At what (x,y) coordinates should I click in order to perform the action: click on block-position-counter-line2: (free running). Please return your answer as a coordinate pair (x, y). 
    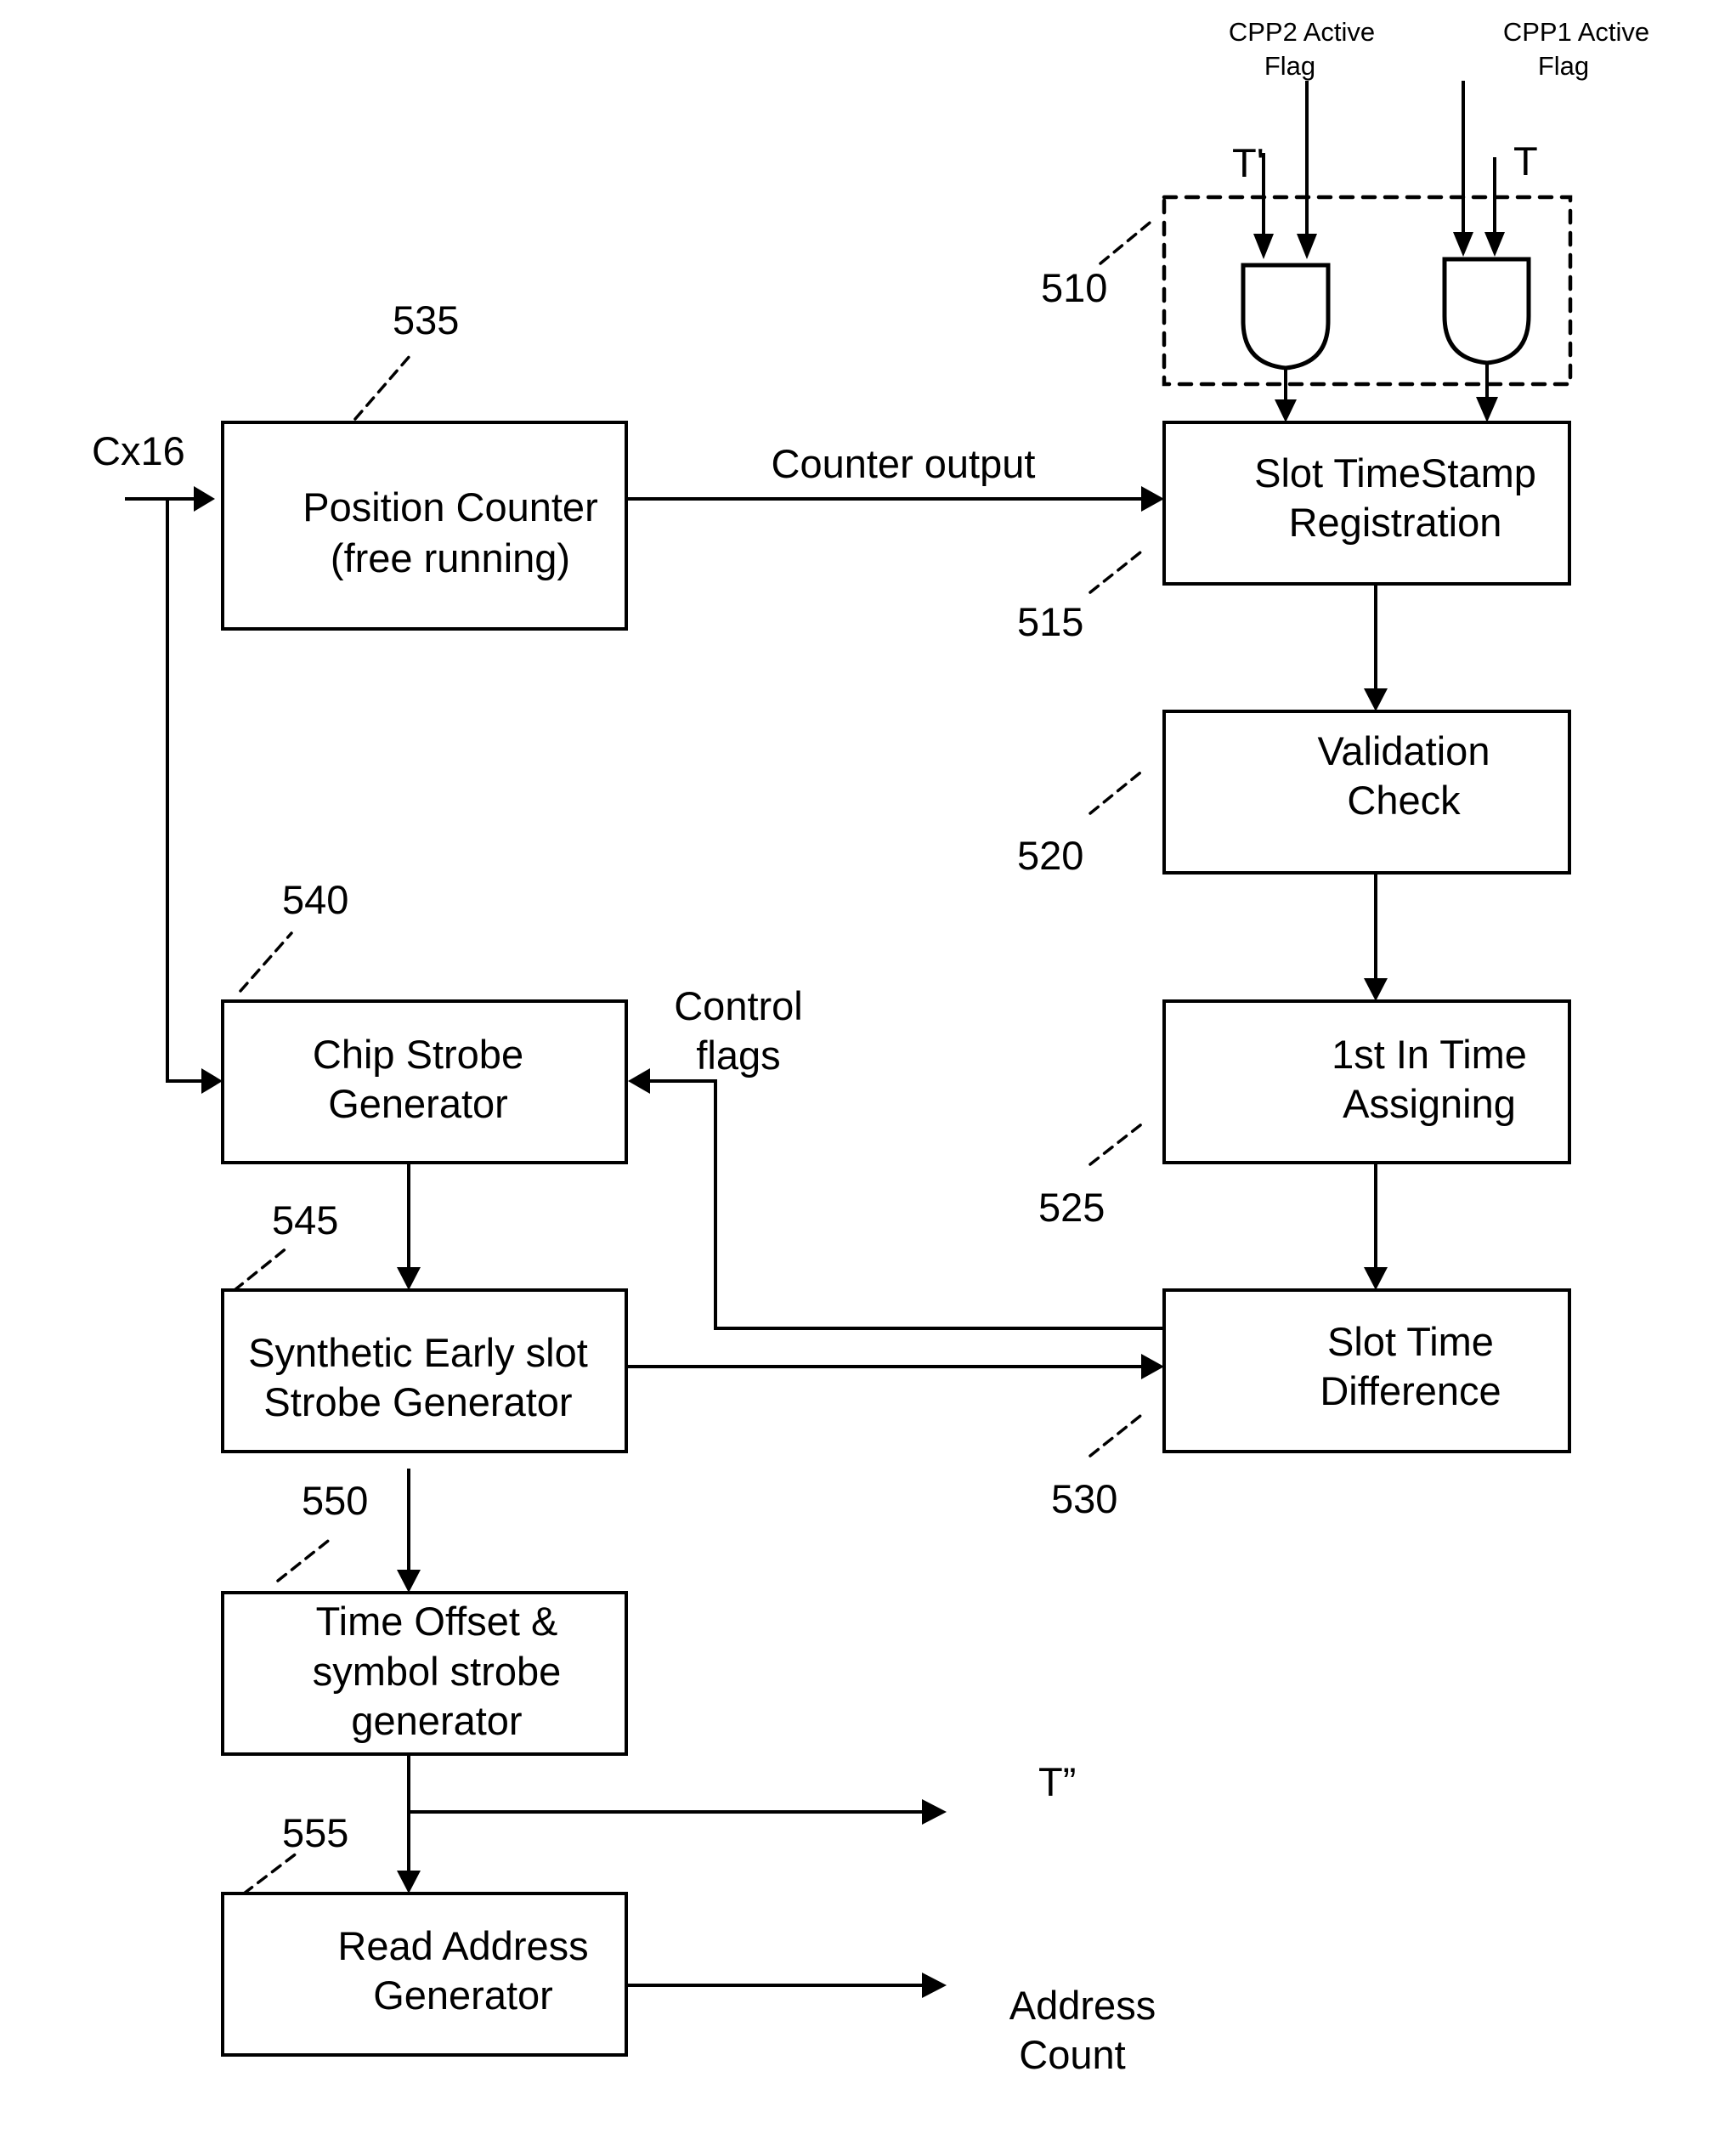
    Looking at the image, I should click on (451, 557).